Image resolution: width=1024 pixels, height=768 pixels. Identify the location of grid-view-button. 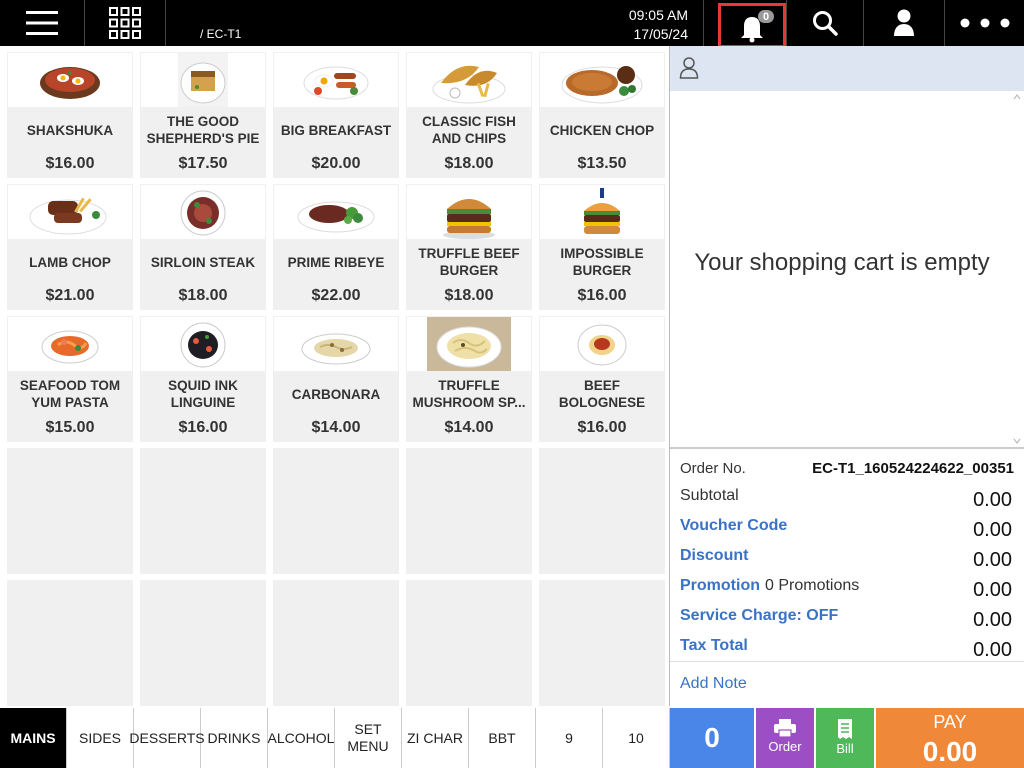
(125, 23).